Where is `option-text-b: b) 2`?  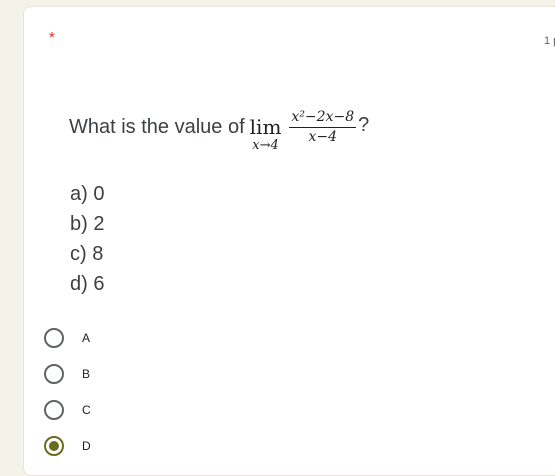 option-text-b: b) 2 is located at coordinates (87, 224).